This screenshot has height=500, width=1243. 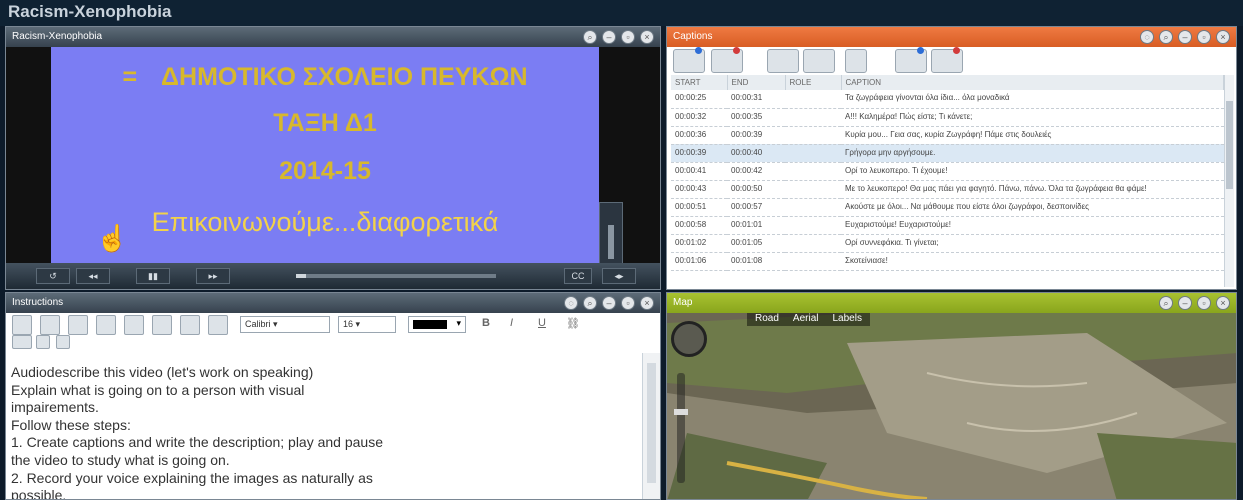 What do you see at coordinates (699, 189) in the screenshot?
I see `caption-start-cell: 00:00:43` at bounding box center [699, 189].